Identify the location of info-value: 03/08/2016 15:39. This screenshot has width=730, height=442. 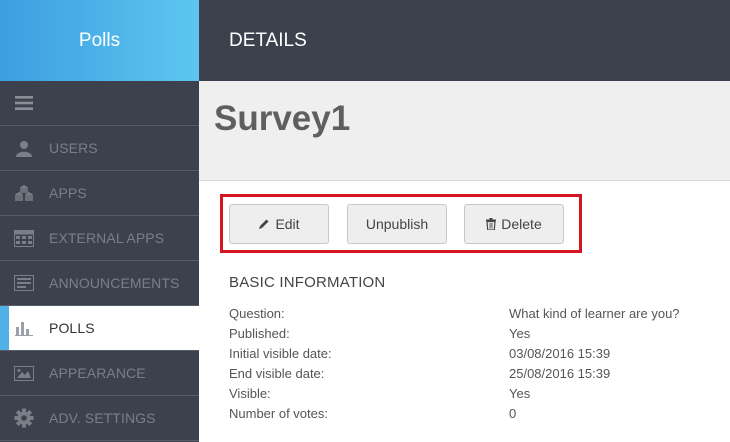
(560, 353).